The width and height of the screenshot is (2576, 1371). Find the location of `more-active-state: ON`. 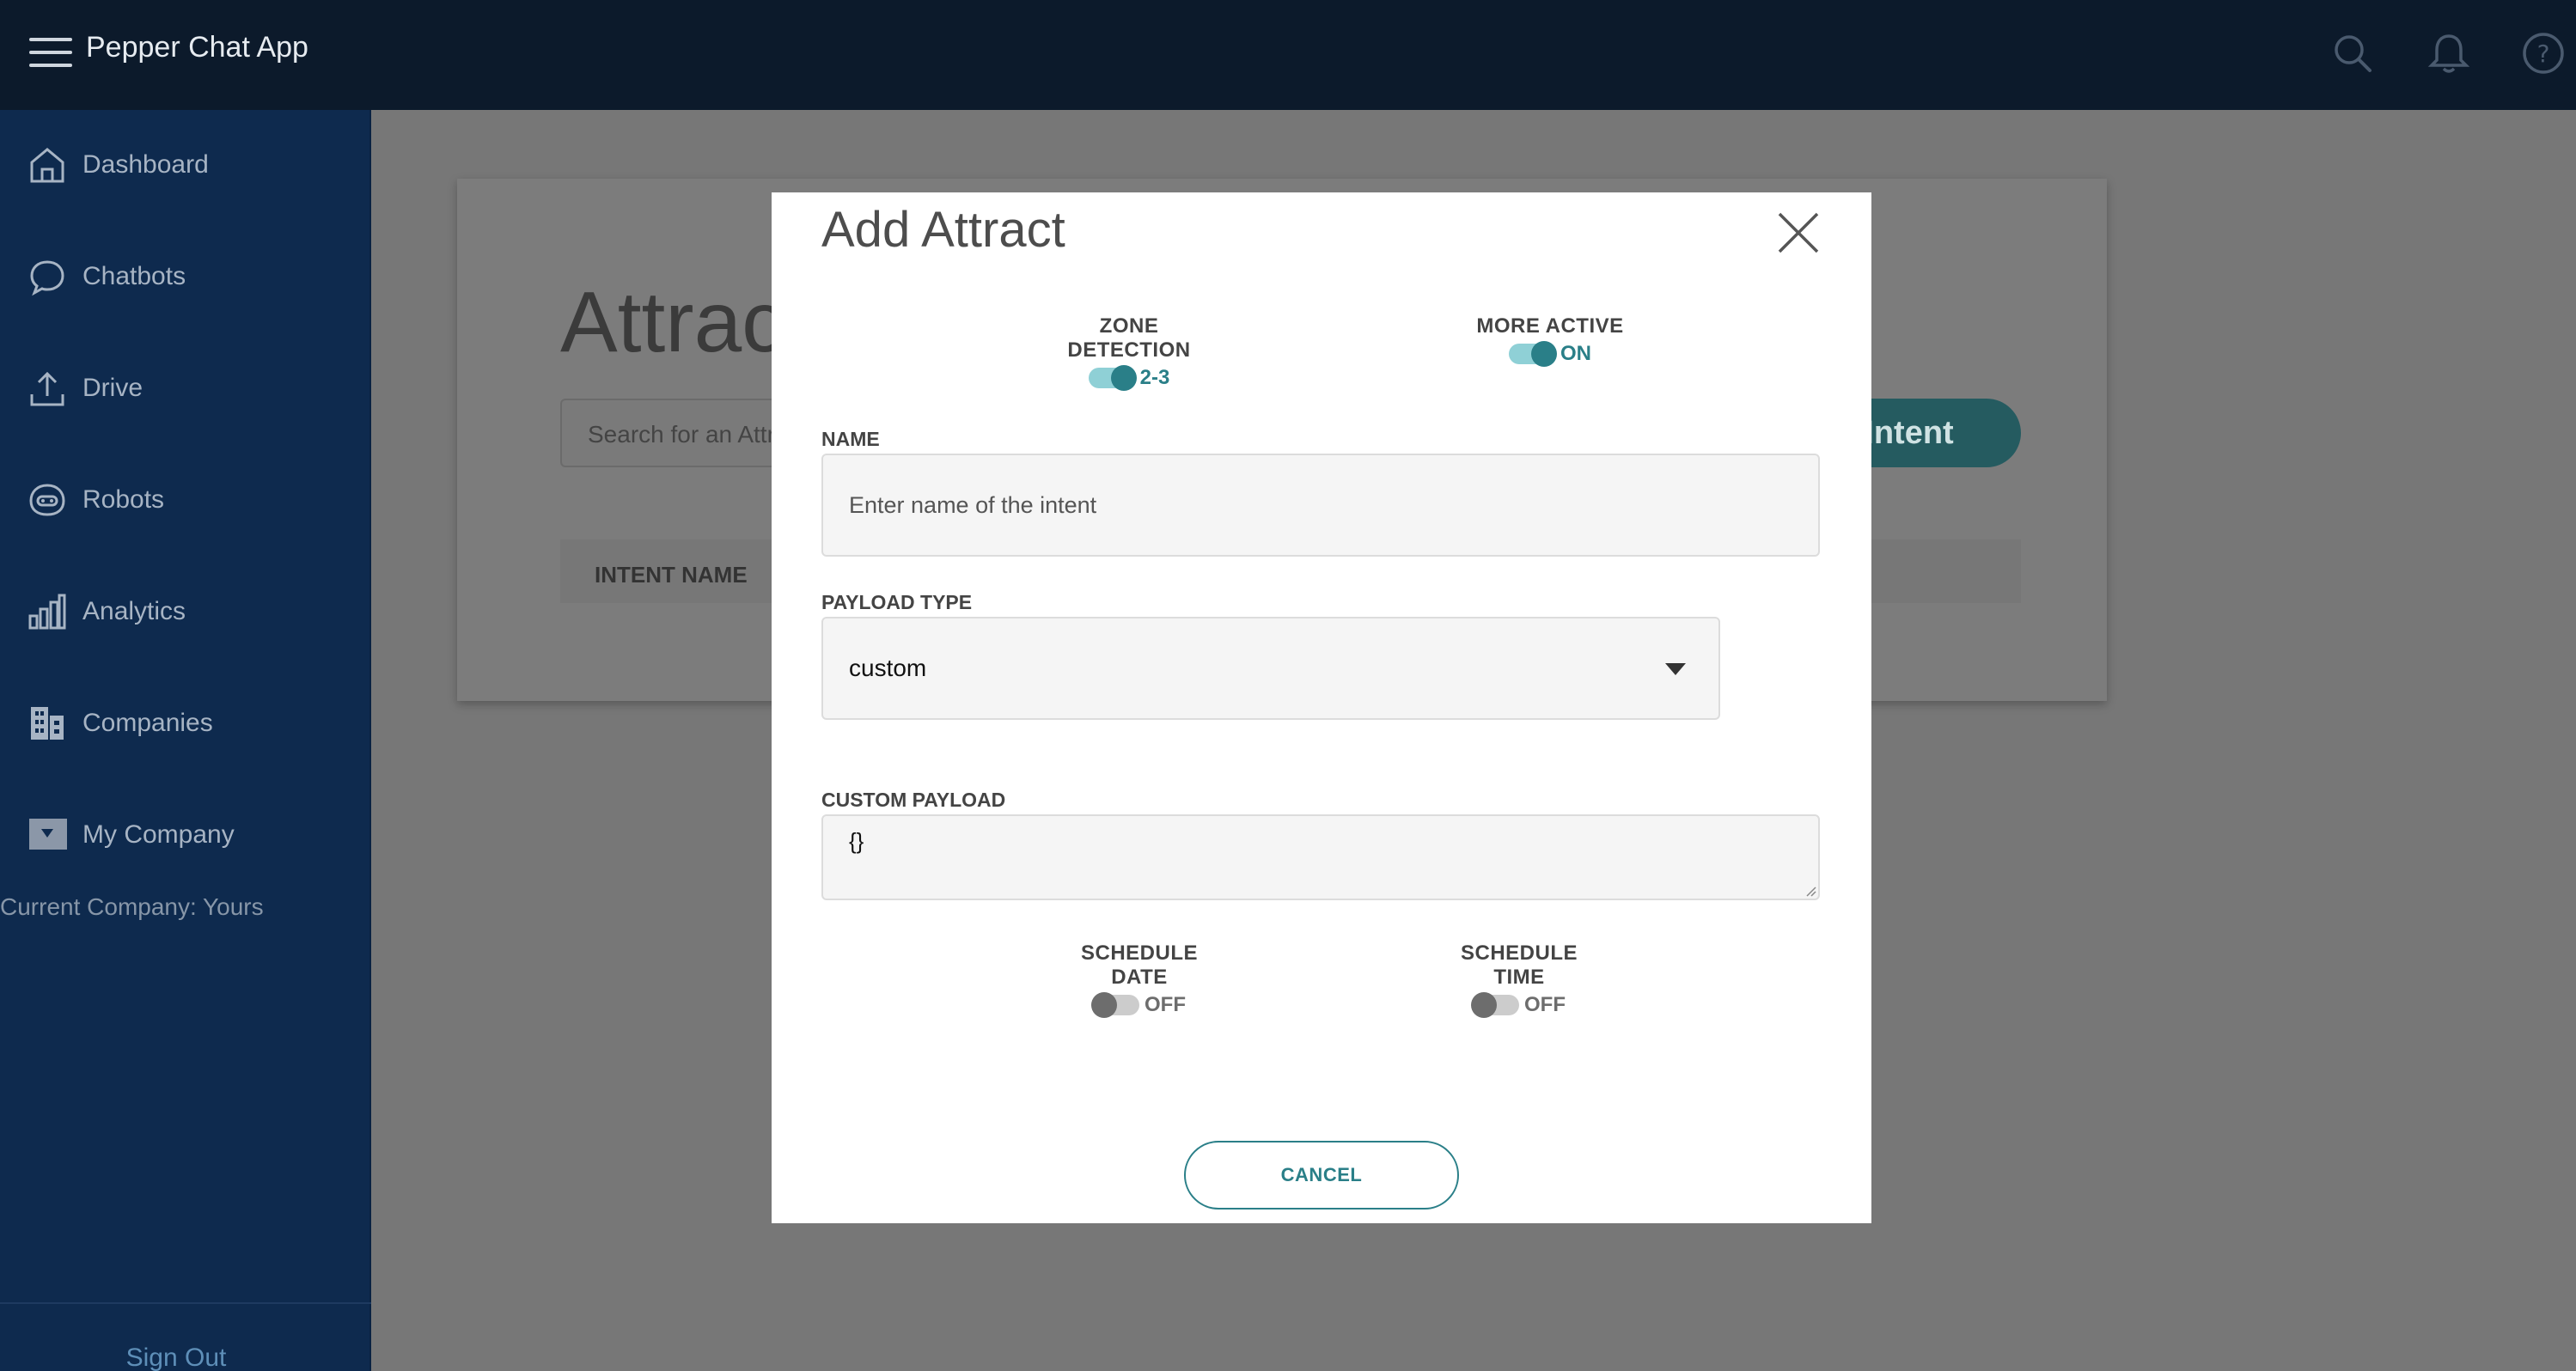

more-active-state: ON is located at coordinates (1575, 353).